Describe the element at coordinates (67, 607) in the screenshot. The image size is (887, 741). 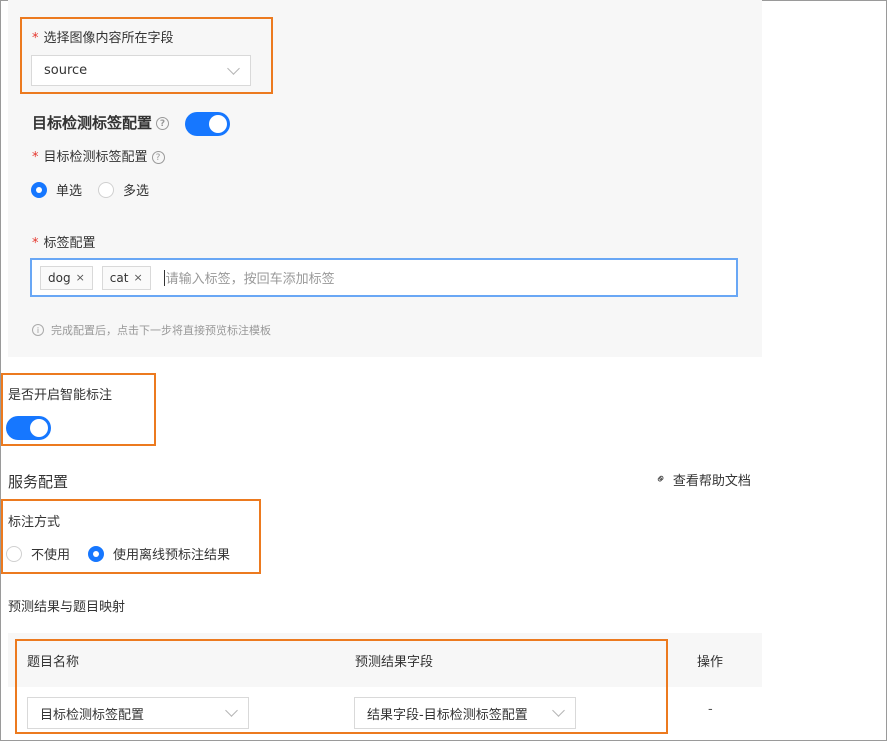
I see `mapping-title: 预测结果与题目映射` at that location.